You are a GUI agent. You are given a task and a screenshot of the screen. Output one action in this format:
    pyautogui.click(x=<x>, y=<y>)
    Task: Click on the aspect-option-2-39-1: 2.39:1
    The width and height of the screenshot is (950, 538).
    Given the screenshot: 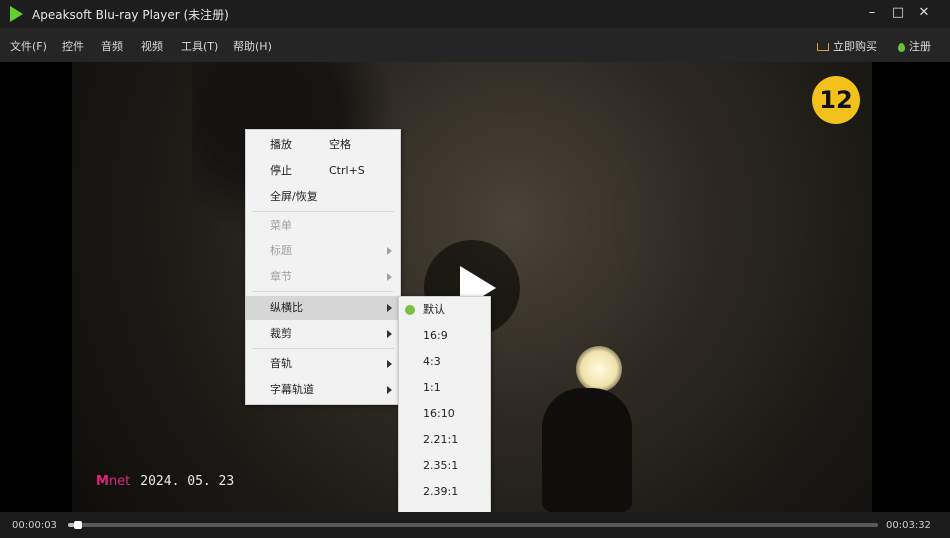 What is the action you would take?
    pyautogui.click(x=444, y=492)
    